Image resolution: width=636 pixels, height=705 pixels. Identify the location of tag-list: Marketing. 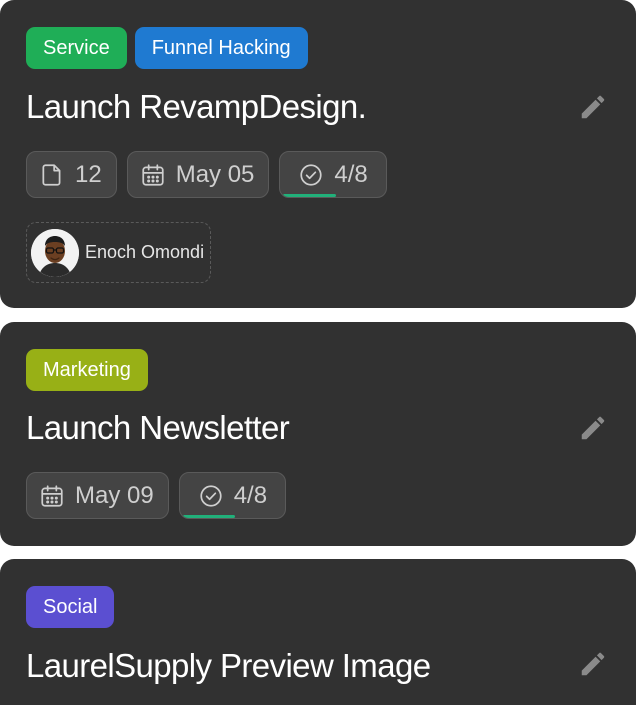
(87, 370).